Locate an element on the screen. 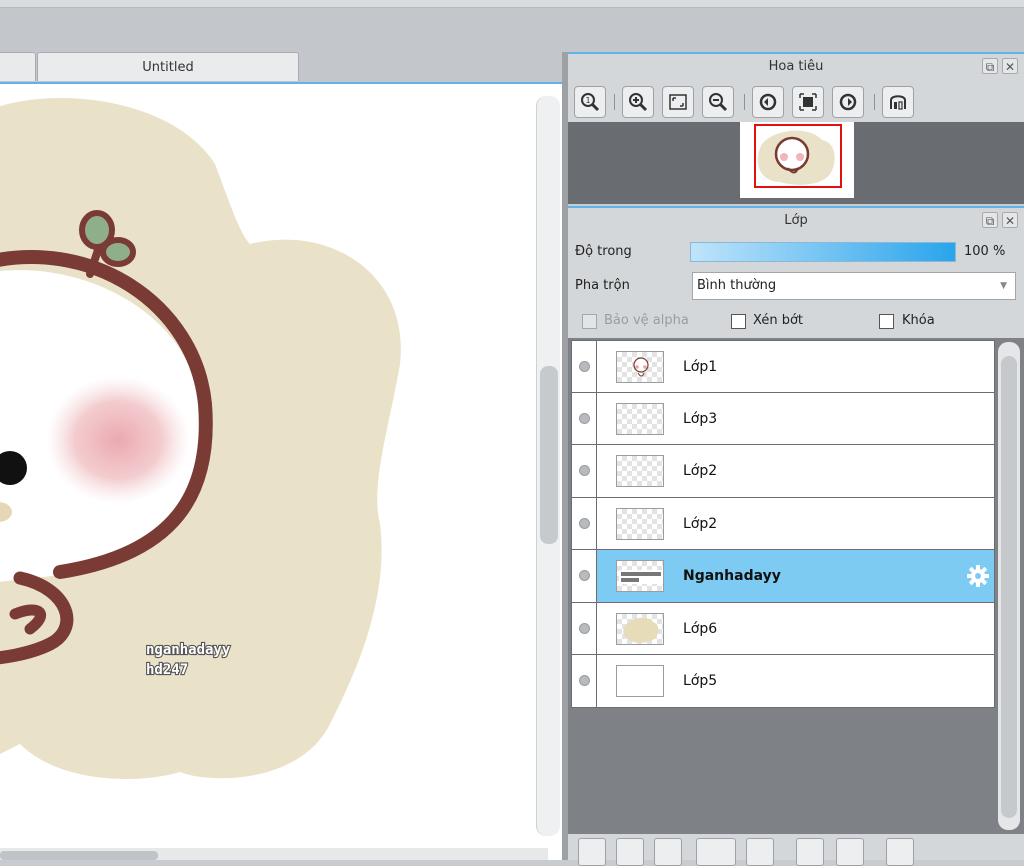  new-8bit-layer-icon is located at coordinates (630, 852).